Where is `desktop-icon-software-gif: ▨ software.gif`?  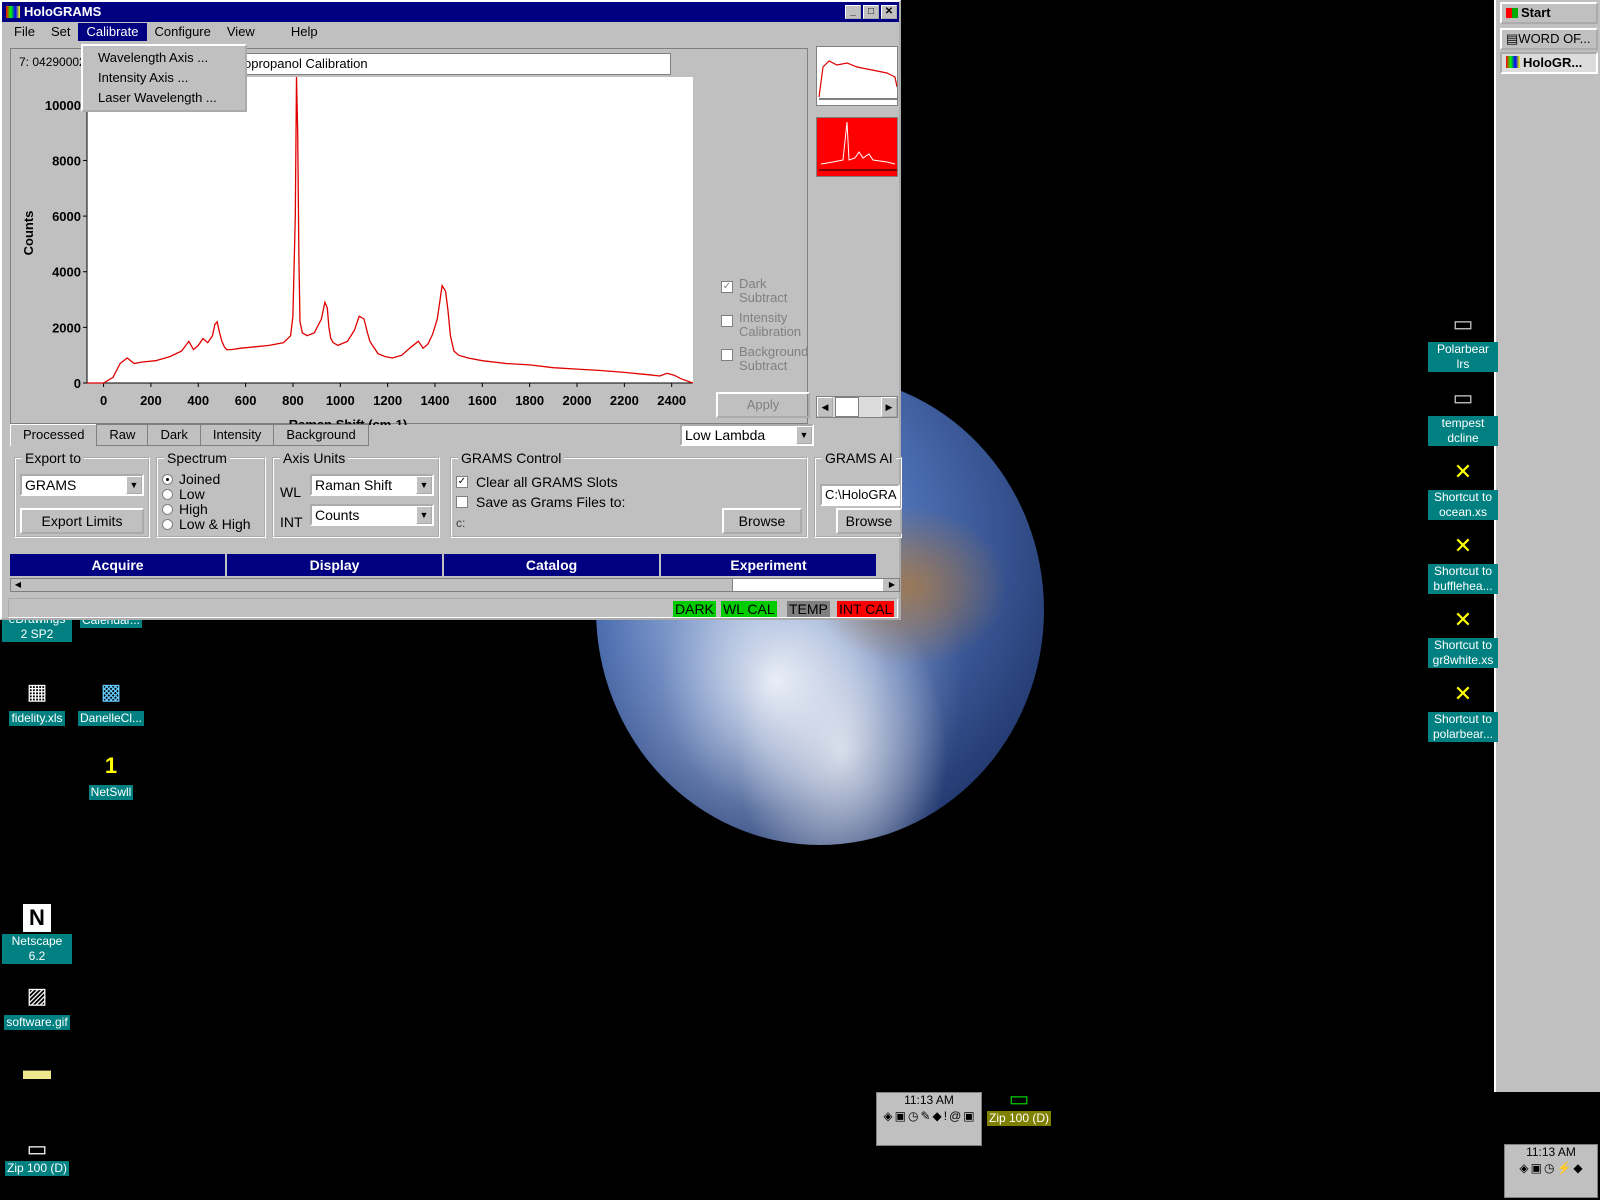 desktop-icon-software-gif: ▨ software.gif is located at coordinates (37, 1005).